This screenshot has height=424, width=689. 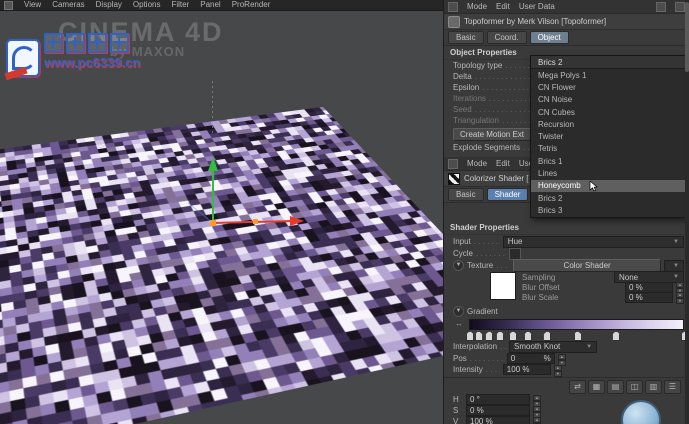 I want to click on menu-display: Display, so click(x=109, y=5).